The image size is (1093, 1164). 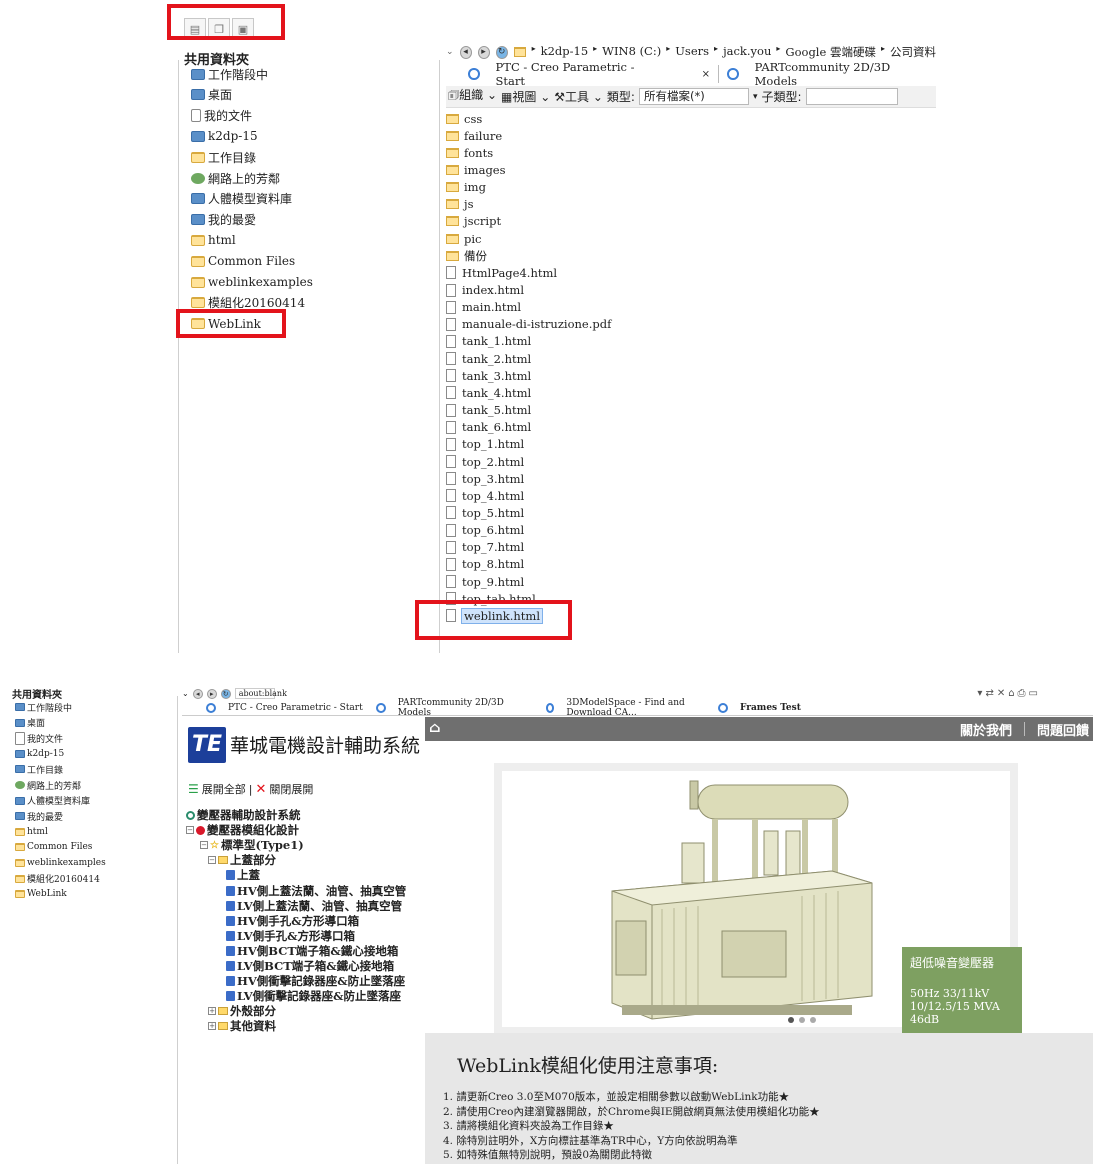 I want to click on subtype-select, so click(x=851, y=96).